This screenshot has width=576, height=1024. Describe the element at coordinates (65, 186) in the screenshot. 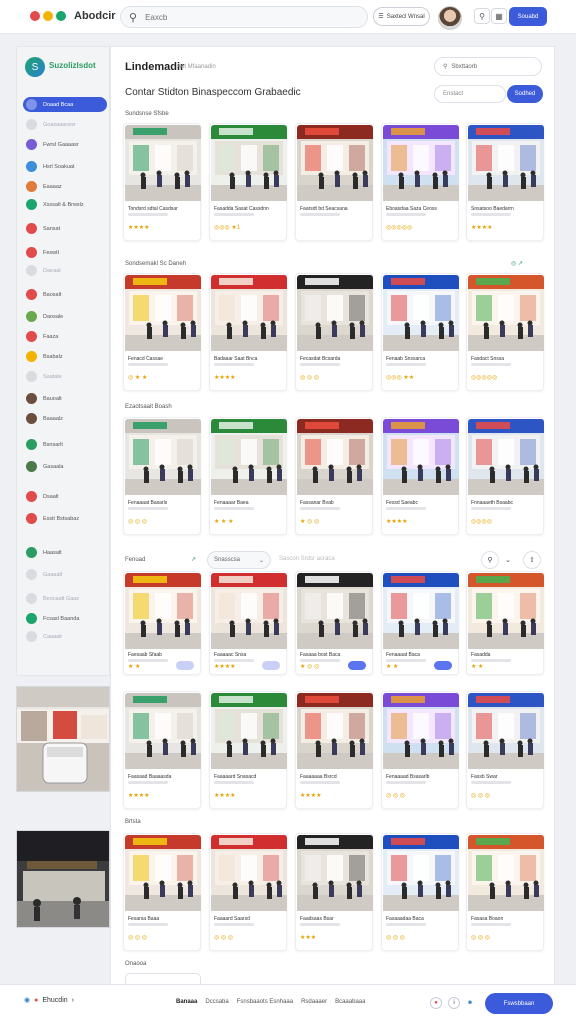

I see `sidebar-item: Eaaaaz` at that location.